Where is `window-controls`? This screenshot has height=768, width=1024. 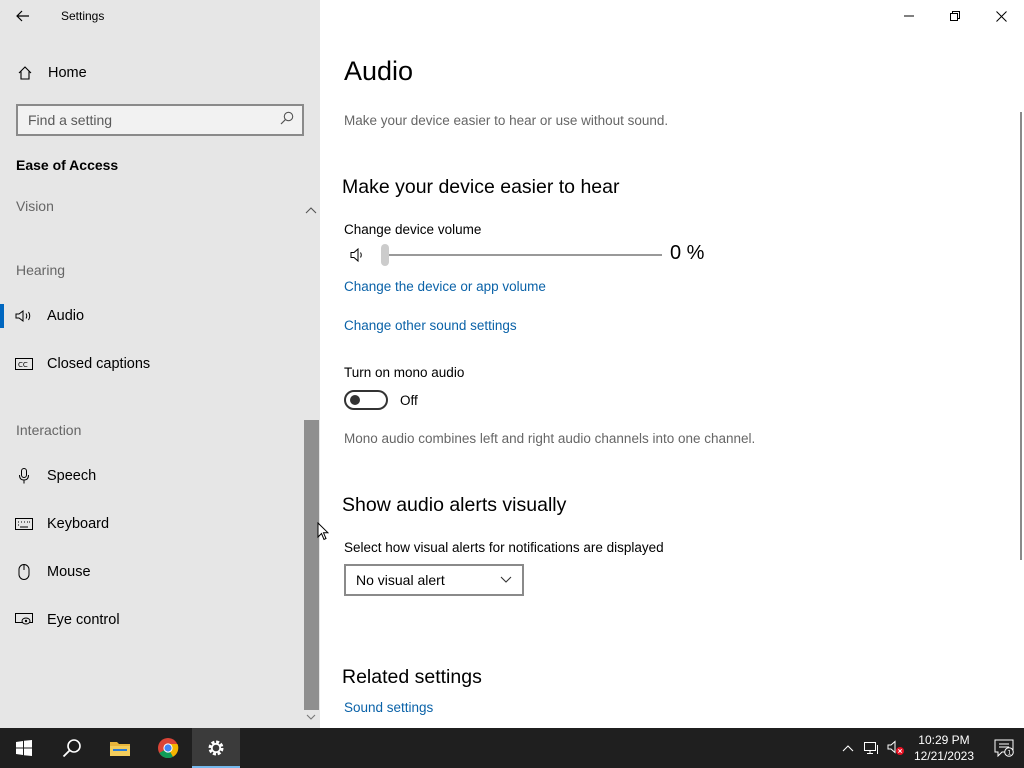 window-controls is located at coordinates (955, 16).